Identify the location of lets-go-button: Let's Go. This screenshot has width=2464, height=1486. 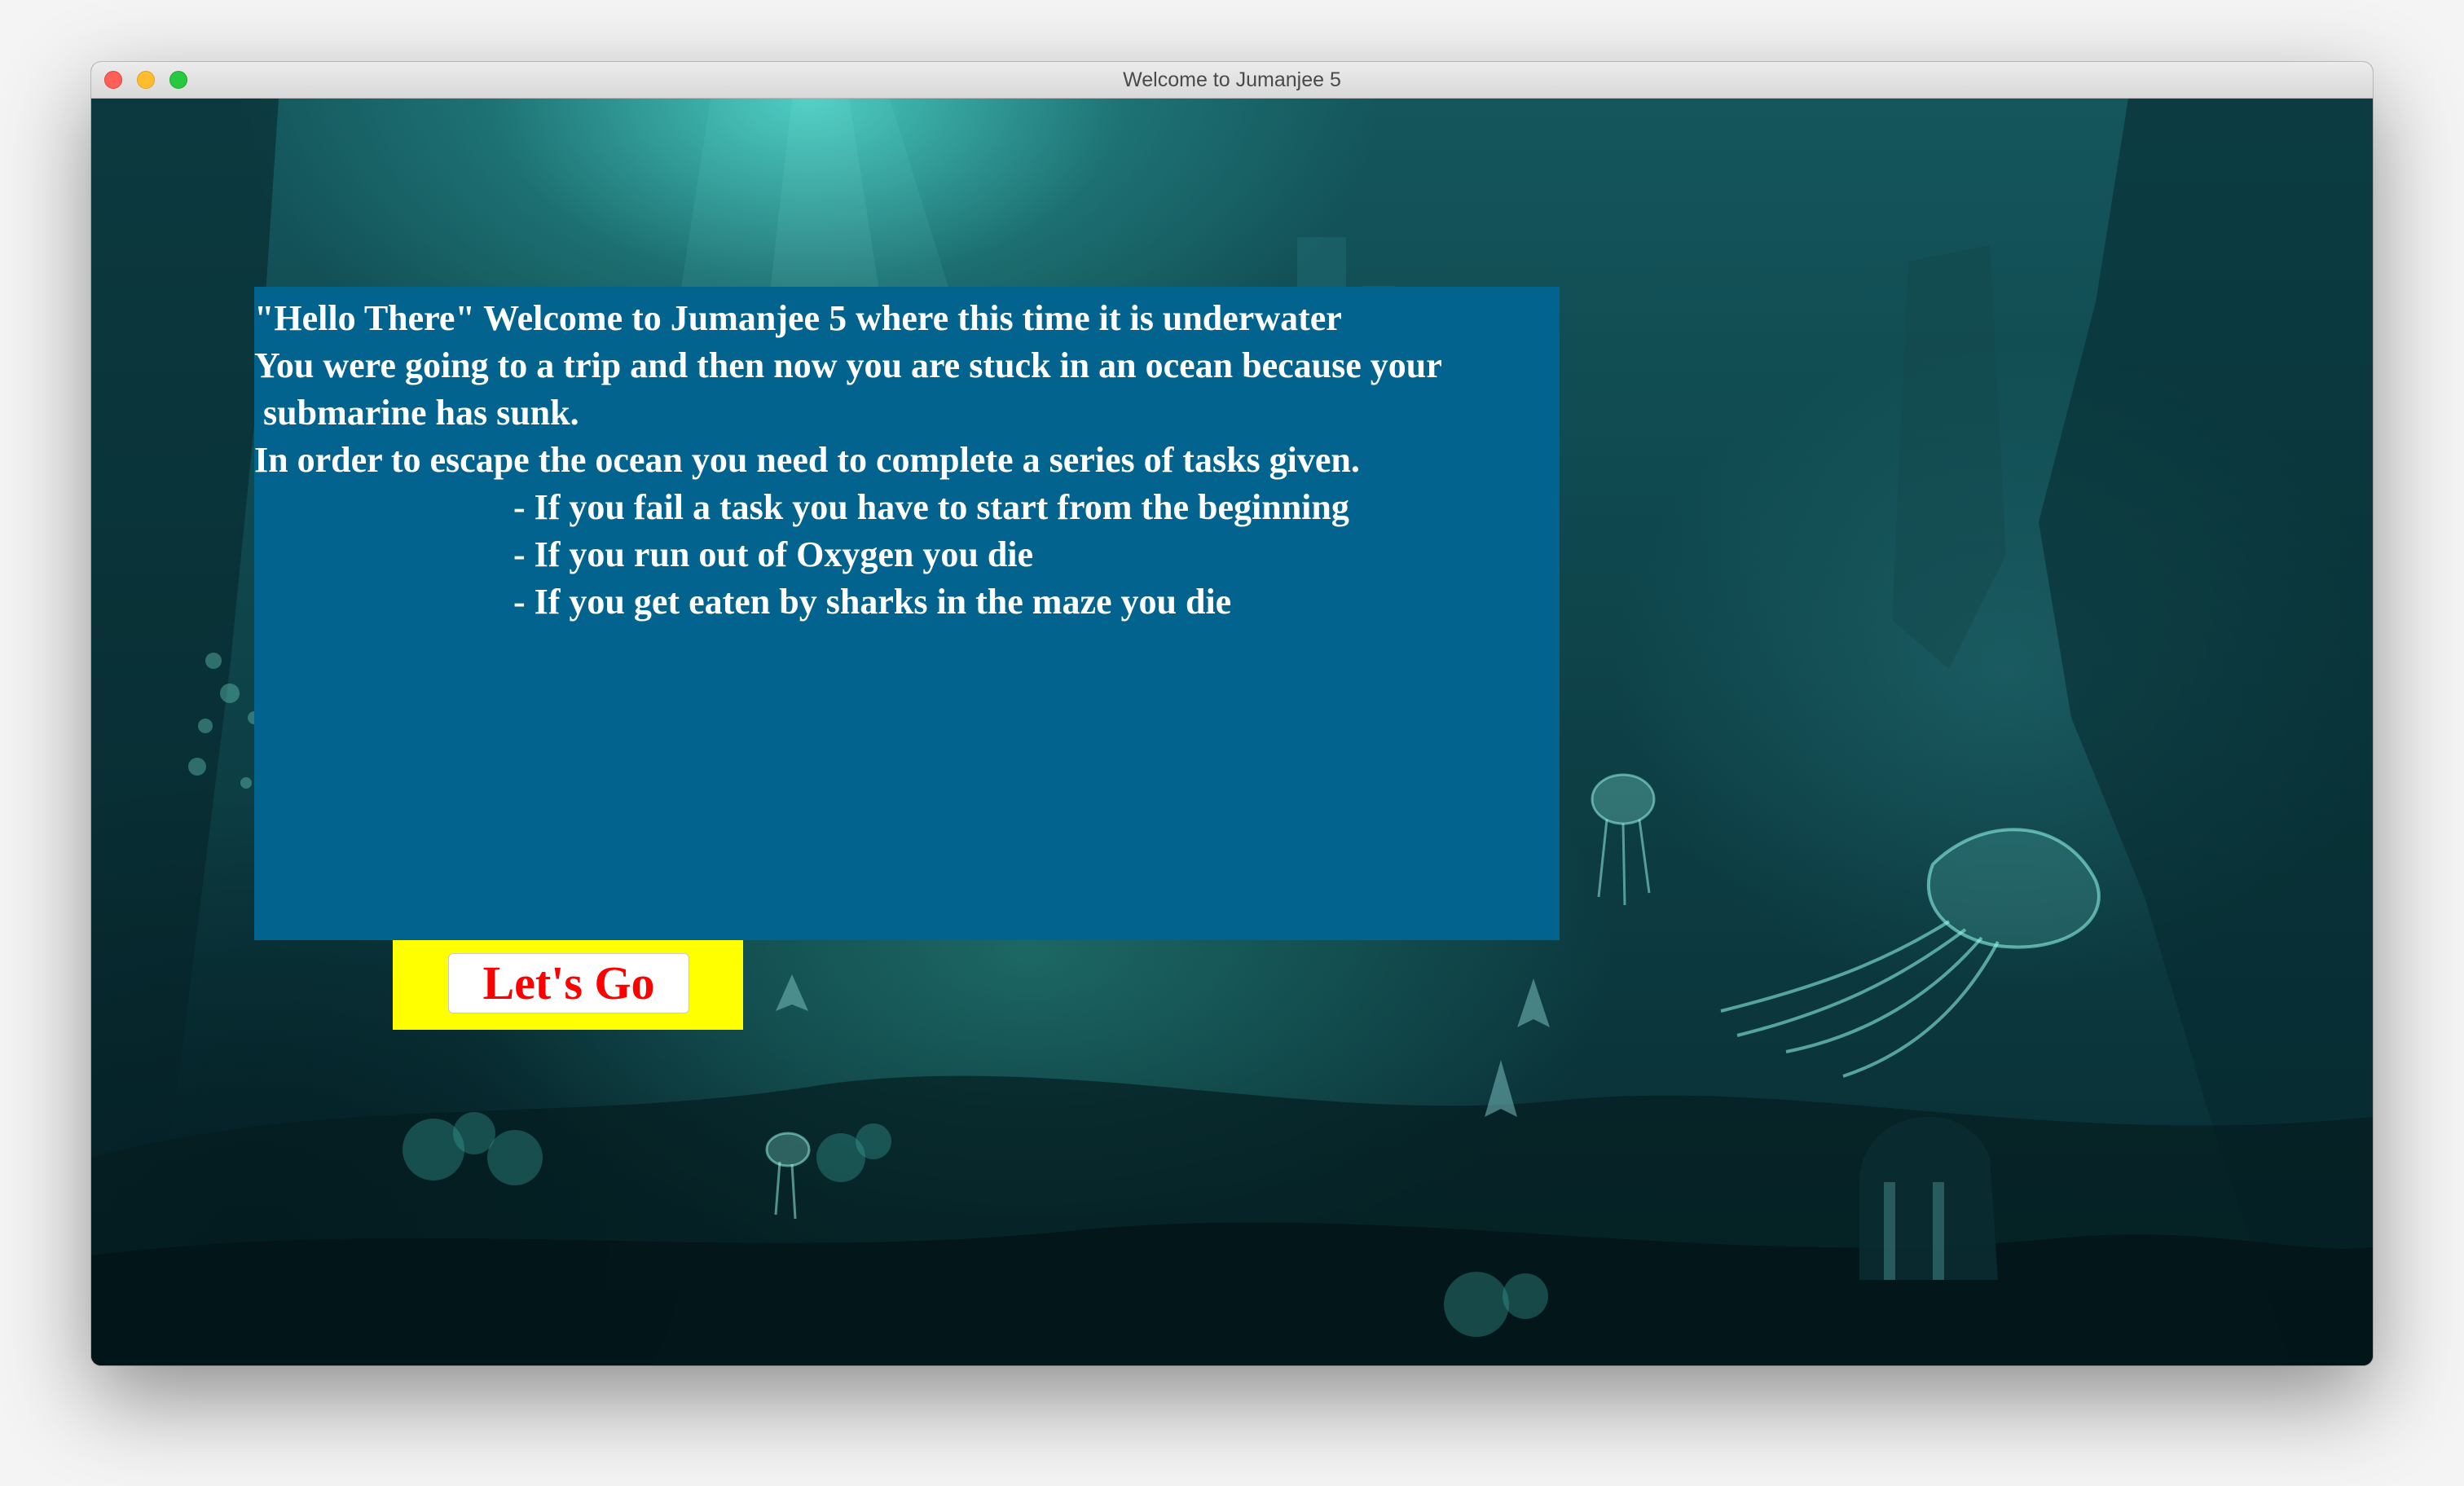
(568, 983).